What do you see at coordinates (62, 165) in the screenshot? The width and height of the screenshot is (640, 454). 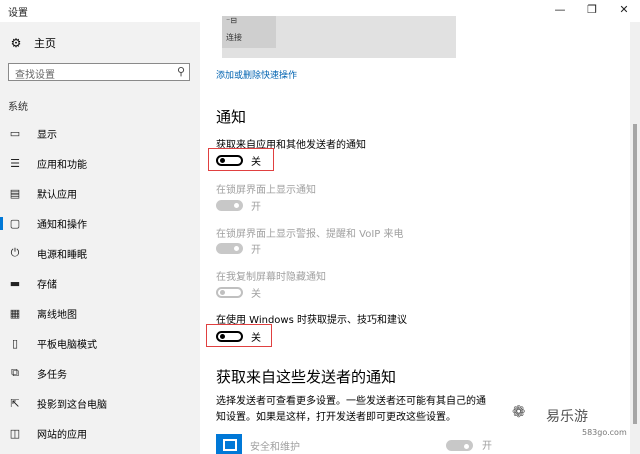 I see `sidebar-item-label: 应用和功能` at bounding box center [62, 165].